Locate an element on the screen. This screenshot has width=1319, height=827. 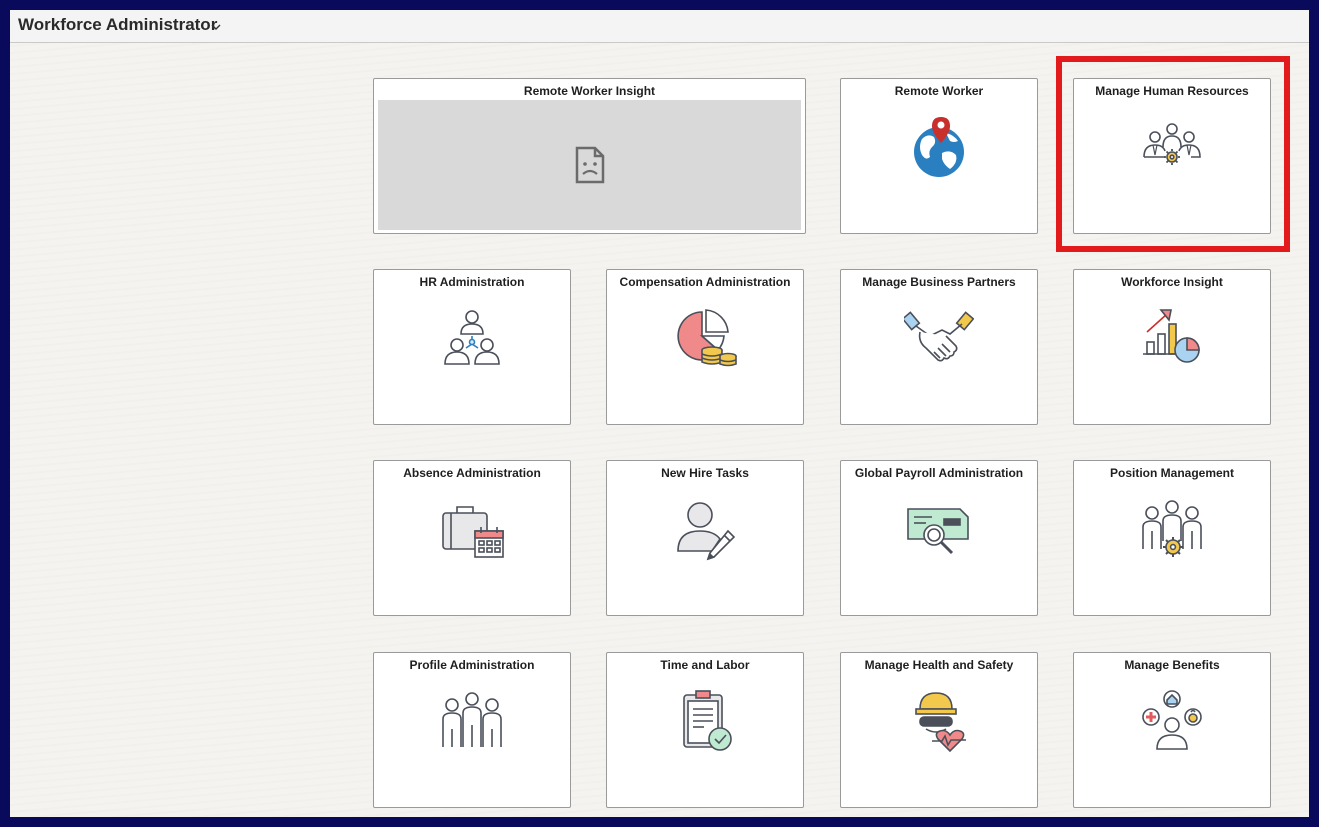
handshake-icon is located at coordinates (938, 338).